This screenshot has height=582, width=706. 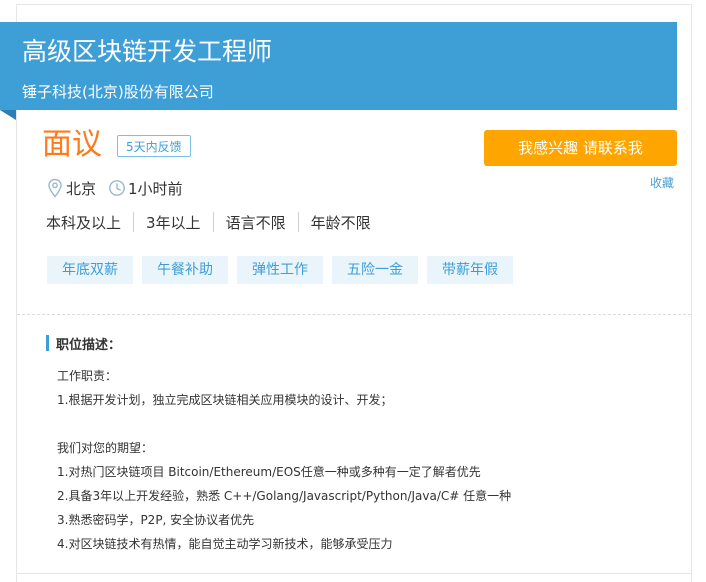 What do you see at coordinates (81, 188) in the screenshot?
I see `location-text: 北京` at bounding box center [81, 188].